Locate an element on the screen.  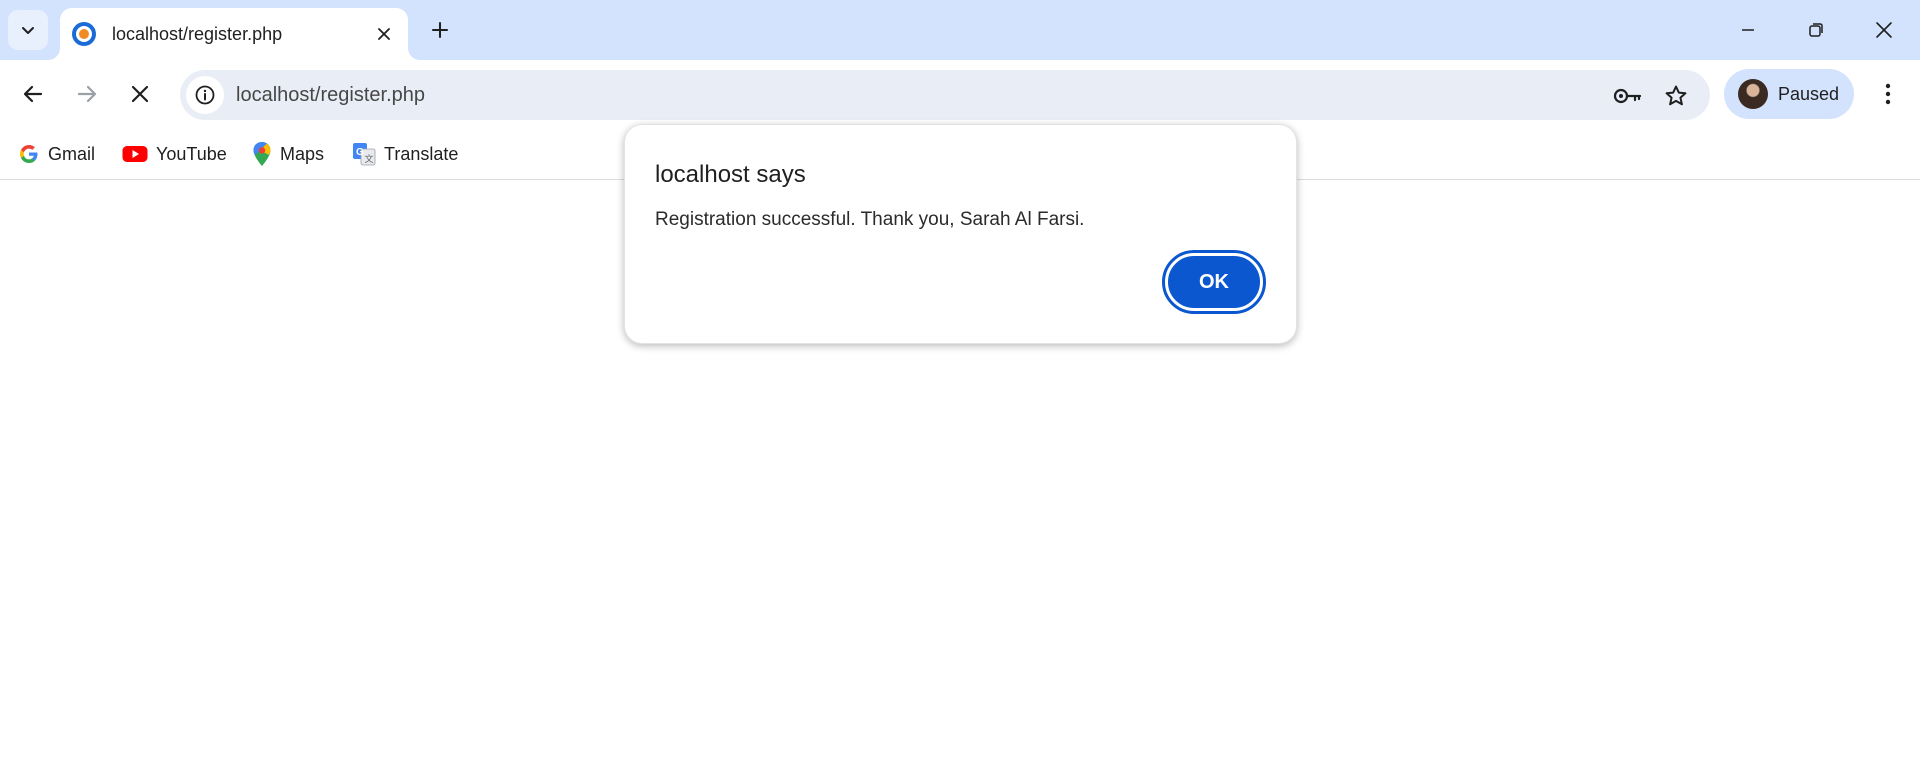
arrow-left-icon is located at coordinates (33, 94).